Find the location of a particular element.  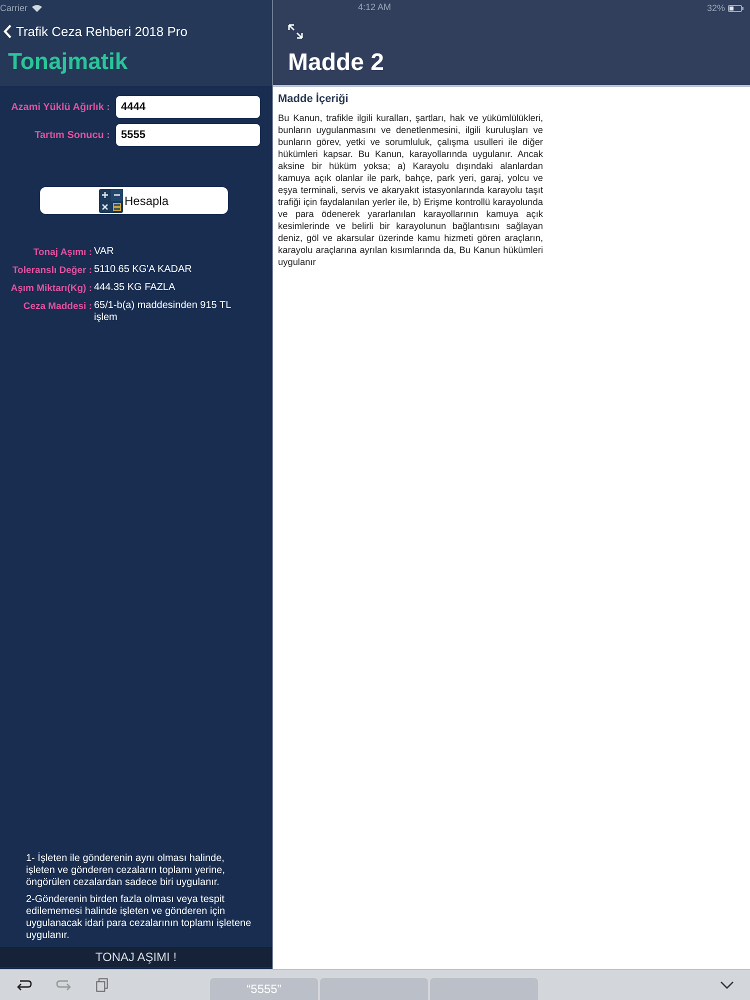

article-text: Bu Kanun, trafikle ilgili kuralları, şartları, hak ve yükümlülükleri, bunların uygulanmasını ve denetlenmesini, ilgili kuruluşları ve bunların görev, yetki ve sorumluluk, çalışma usulleri ile diğer hükümleri kapsar. Bu Kanun, karayollarında uygulanır. Ancak aksine bir hüküm yoksa; a) Karayolu dışındaki alanlardan kamuya açık olanlar ile park, bahçe, park yeri, garaj, yolcu ve eşya terminali, servis ve akaryakıt istasyonlarında karayolu taşıt trafiği için faydalanılan yerler ile, b) Erişme kontrollü karayolunda ve para ödenerek yararlanılan karayollarının kamuya açık kesimlerinde ve belirli bir karayolunun bağlantısını sağlayan deniz, göl ve akarsular üzerinde kamu hizmeti gören araçların, karayolu araçlarına ayrılan kısımlarında da, Bu Kanun hükümleri uygulanır is located at coordinates (410, 190).